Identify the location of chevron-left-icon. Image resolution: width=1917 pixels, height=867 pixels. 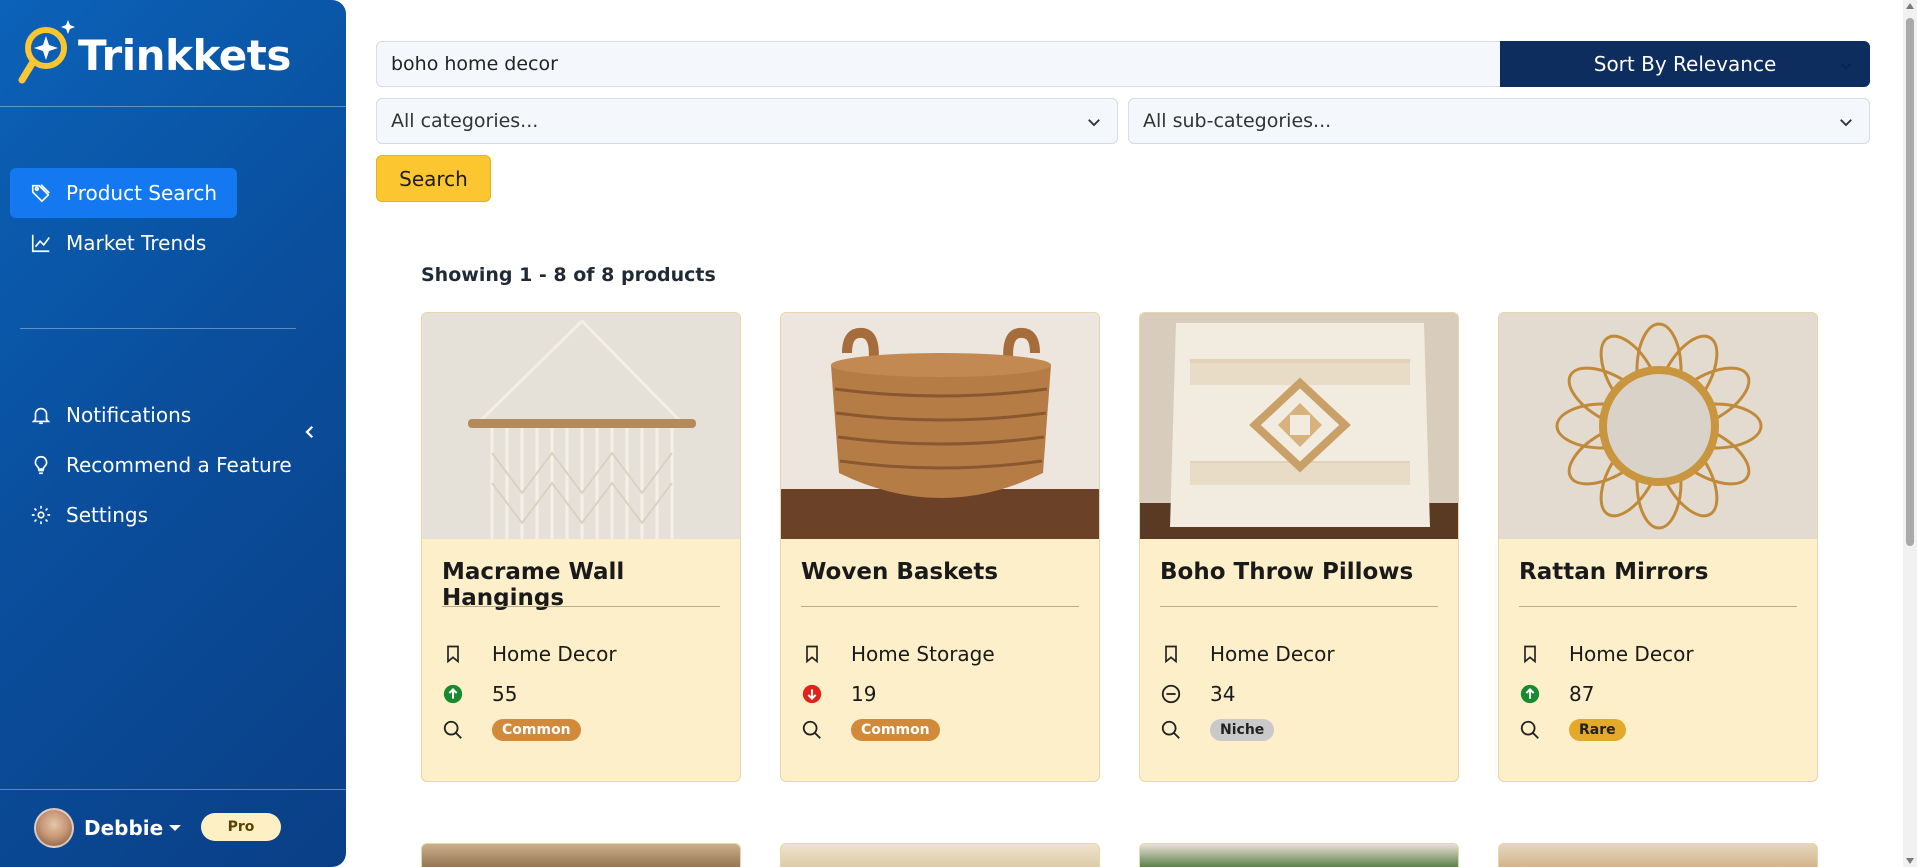
(310, 434).